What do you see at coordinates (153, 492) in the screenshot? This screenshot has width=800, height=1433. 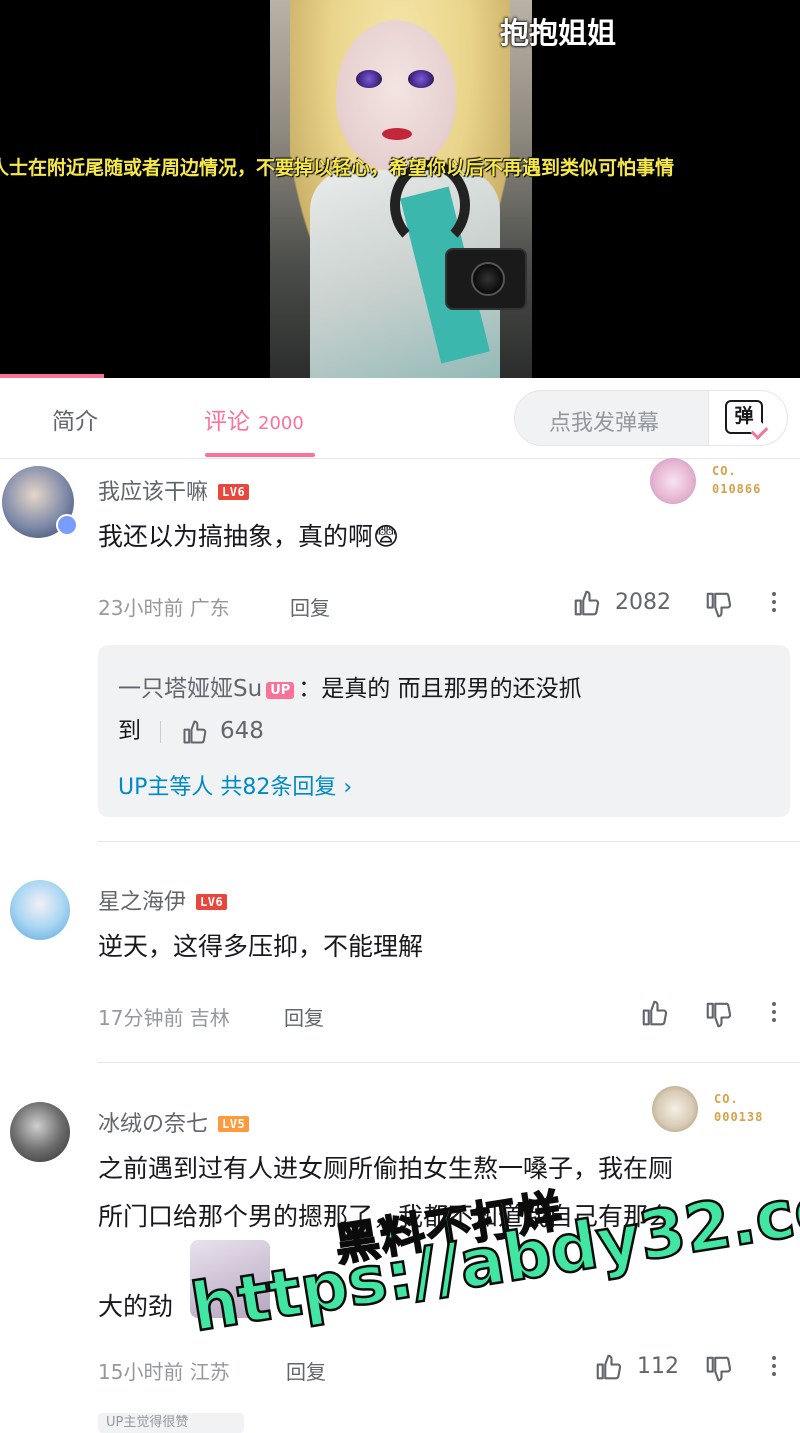 I see `username-text: 我应该干嘛` at bounding box center [153, 492].